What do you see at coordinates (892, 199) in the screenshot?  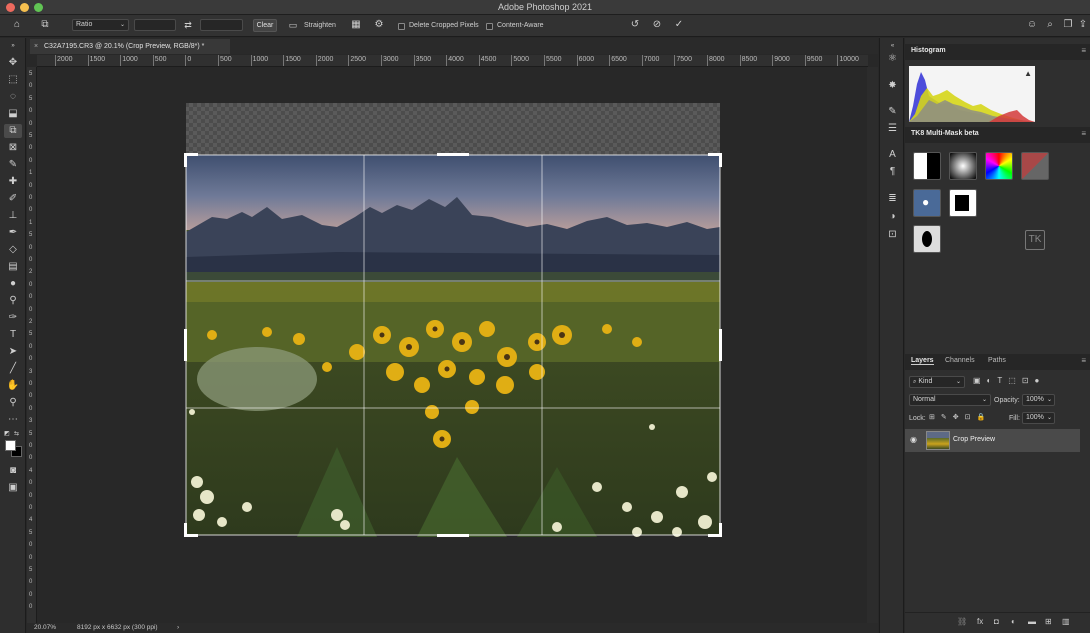 I see `adjustments-icon: ≣` at bounding box center [892, 199].